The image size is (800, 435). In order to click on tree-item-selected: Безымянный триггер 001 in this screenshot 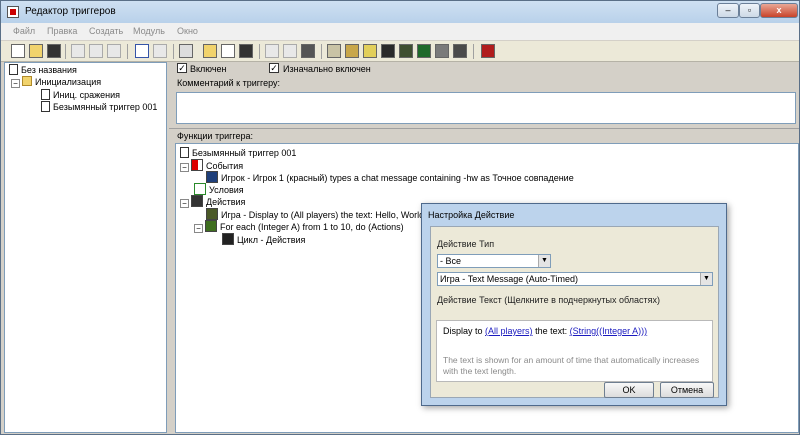, I will do `click(99, 106)`.